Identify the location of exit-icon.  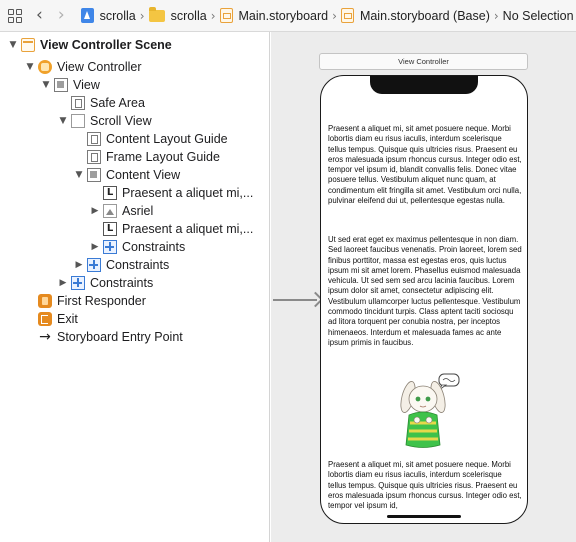
(45, 319).